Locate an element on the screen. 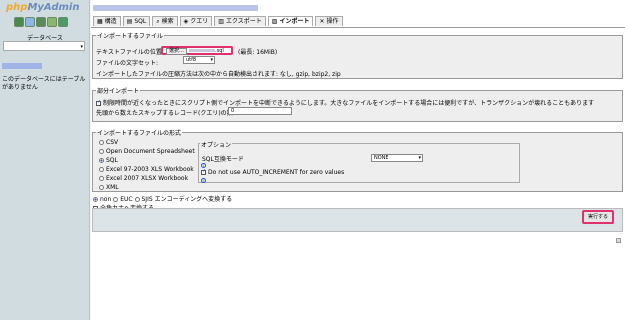 The image size is (625, 320). tab-operations: ✕ 操作 is located at coordinates (329, 21).